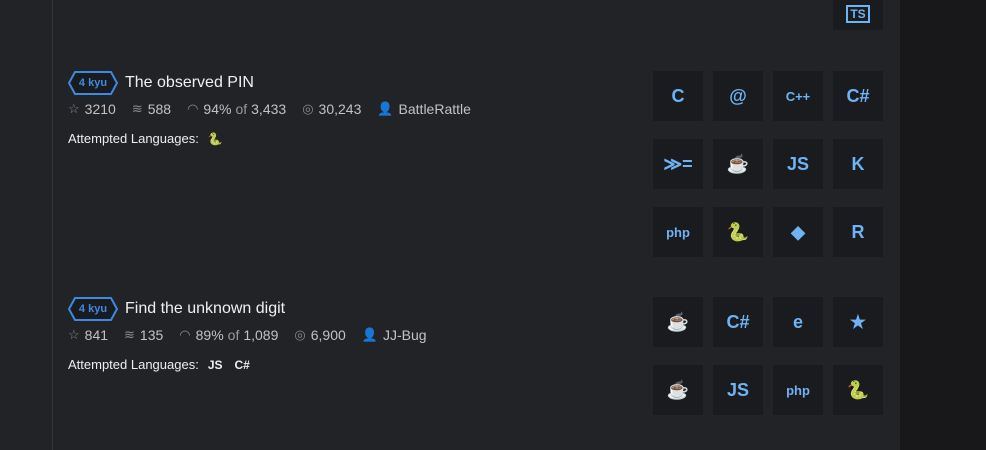  I want to click on collections-stat: ≋ 588, so click(151, 109).